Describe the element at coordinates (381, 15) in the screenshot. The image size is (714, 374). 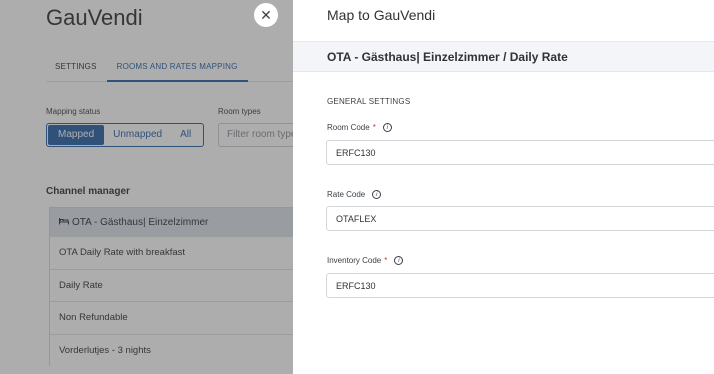
I see `drawer-title: Map to GauVendi` at that location.